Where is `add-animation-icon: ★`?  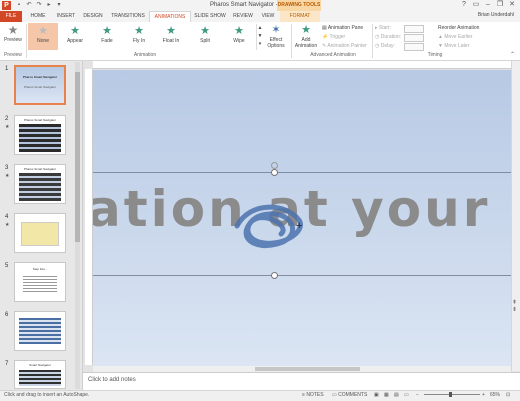 add-animation-icon: ★ is located at coordinates (306, 30).